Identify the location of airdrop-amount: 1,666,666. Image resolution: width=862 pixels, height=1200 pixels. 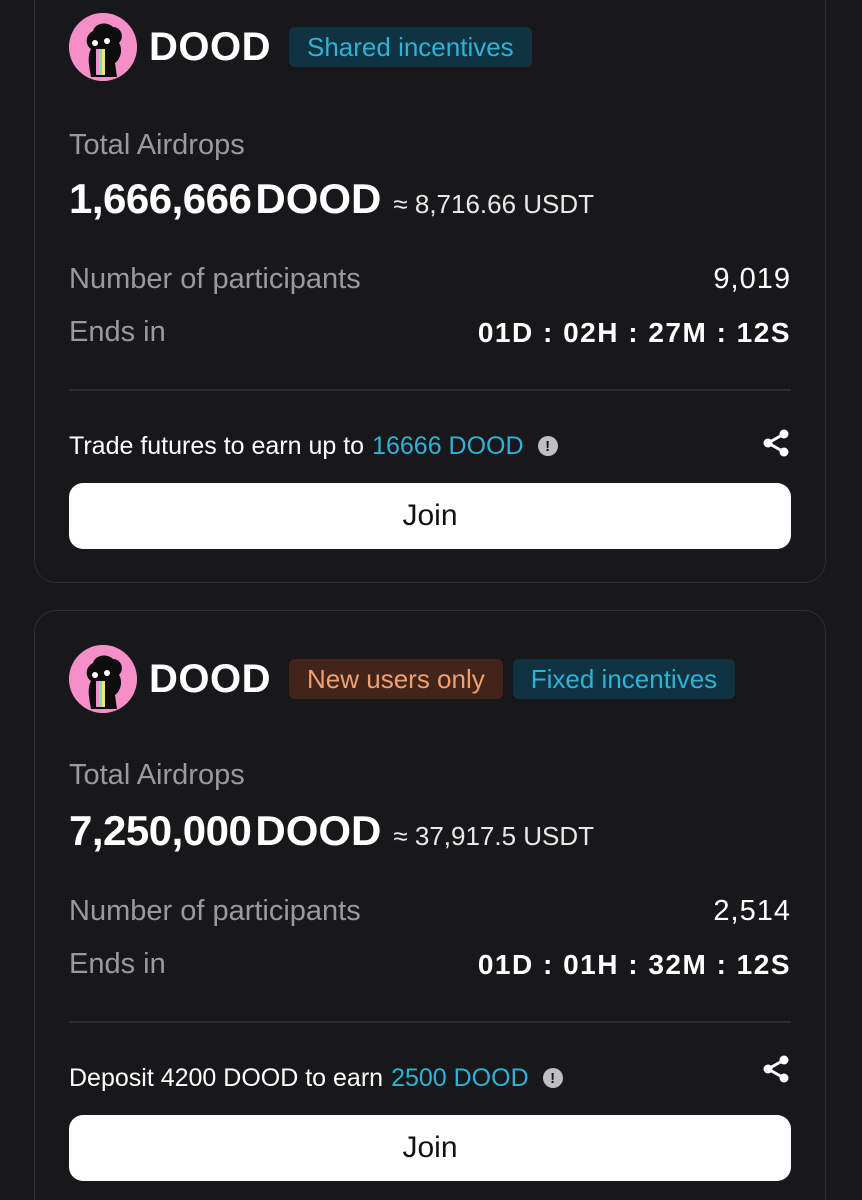
(160, 198).